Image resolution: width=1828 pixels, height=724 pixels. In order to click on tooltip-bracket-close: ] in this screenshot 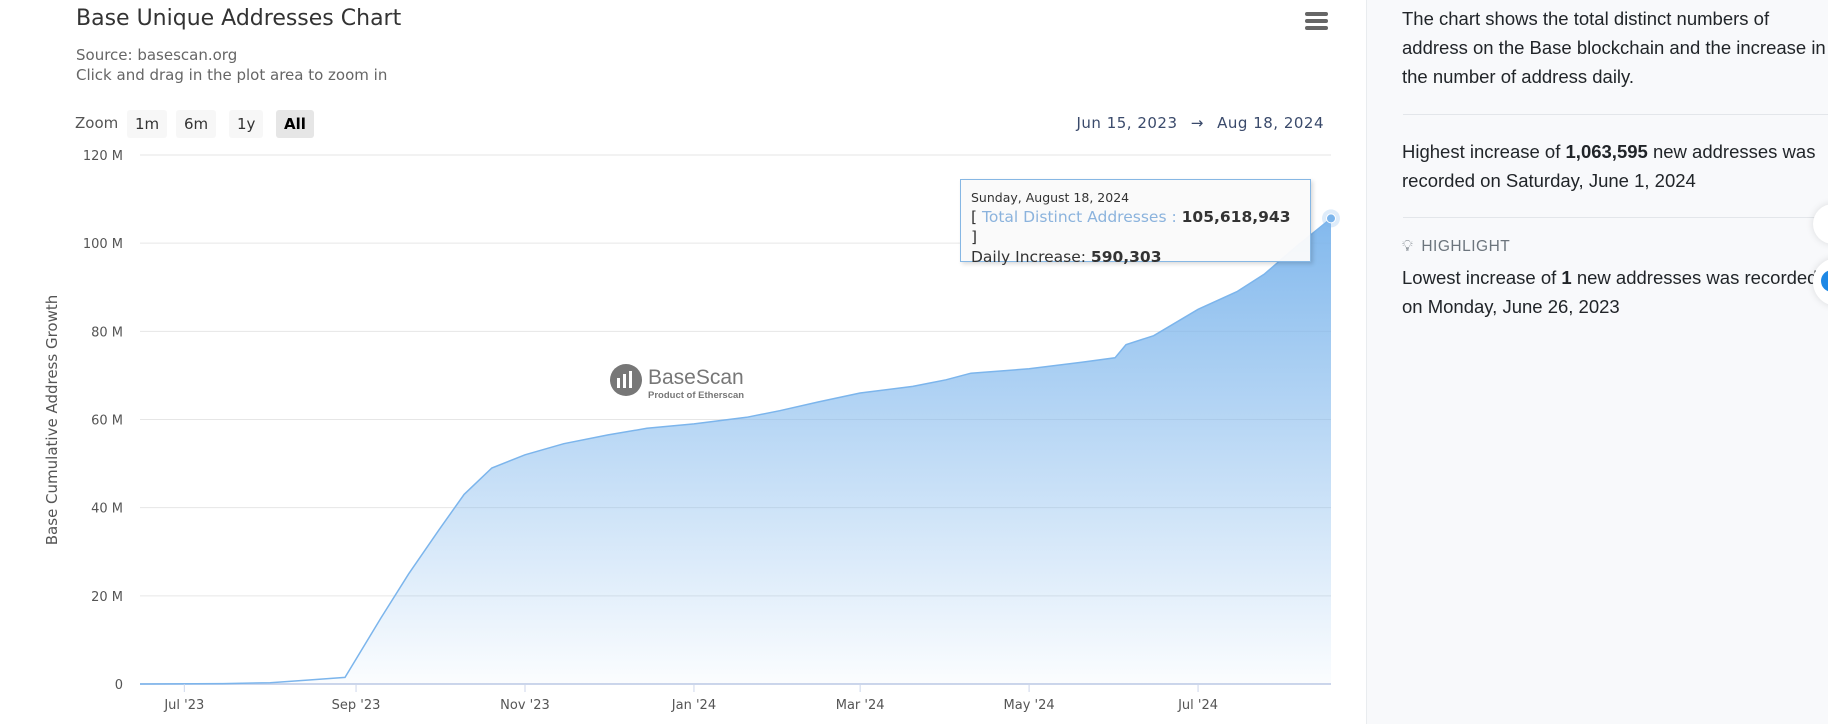, I will do `click(974, 237)`.